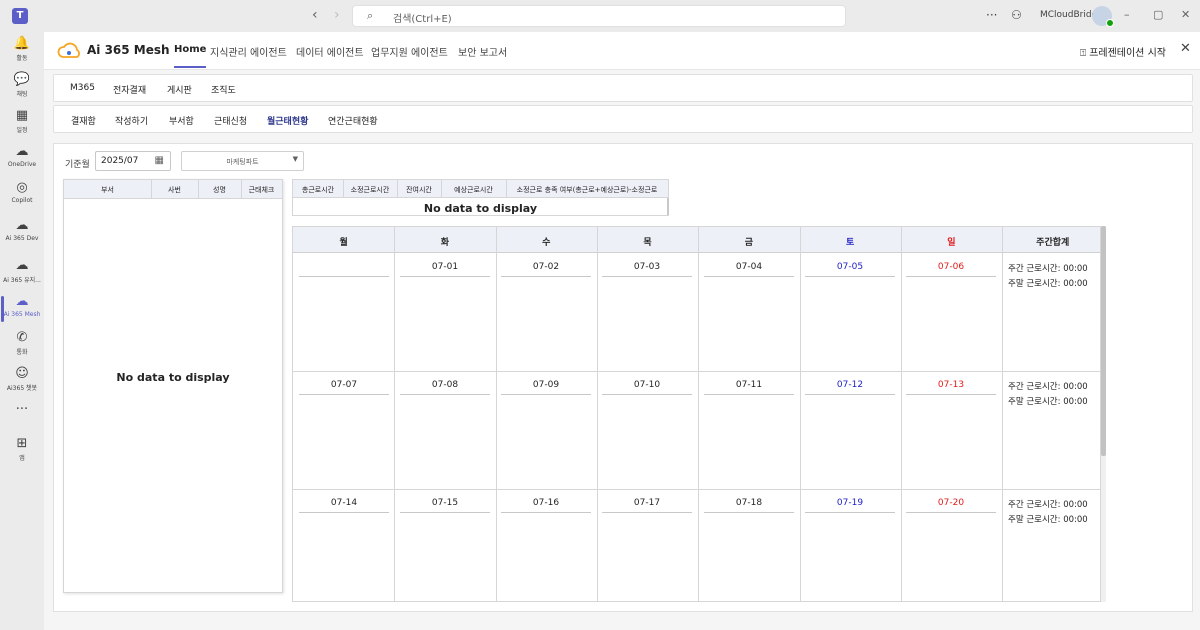 Image resolution: width=1200 pixels, height=630 pixels. Describe the element at coordinates (647, 269) in the screenshot. I see `calendar-day-cell: 07-03` at that location.